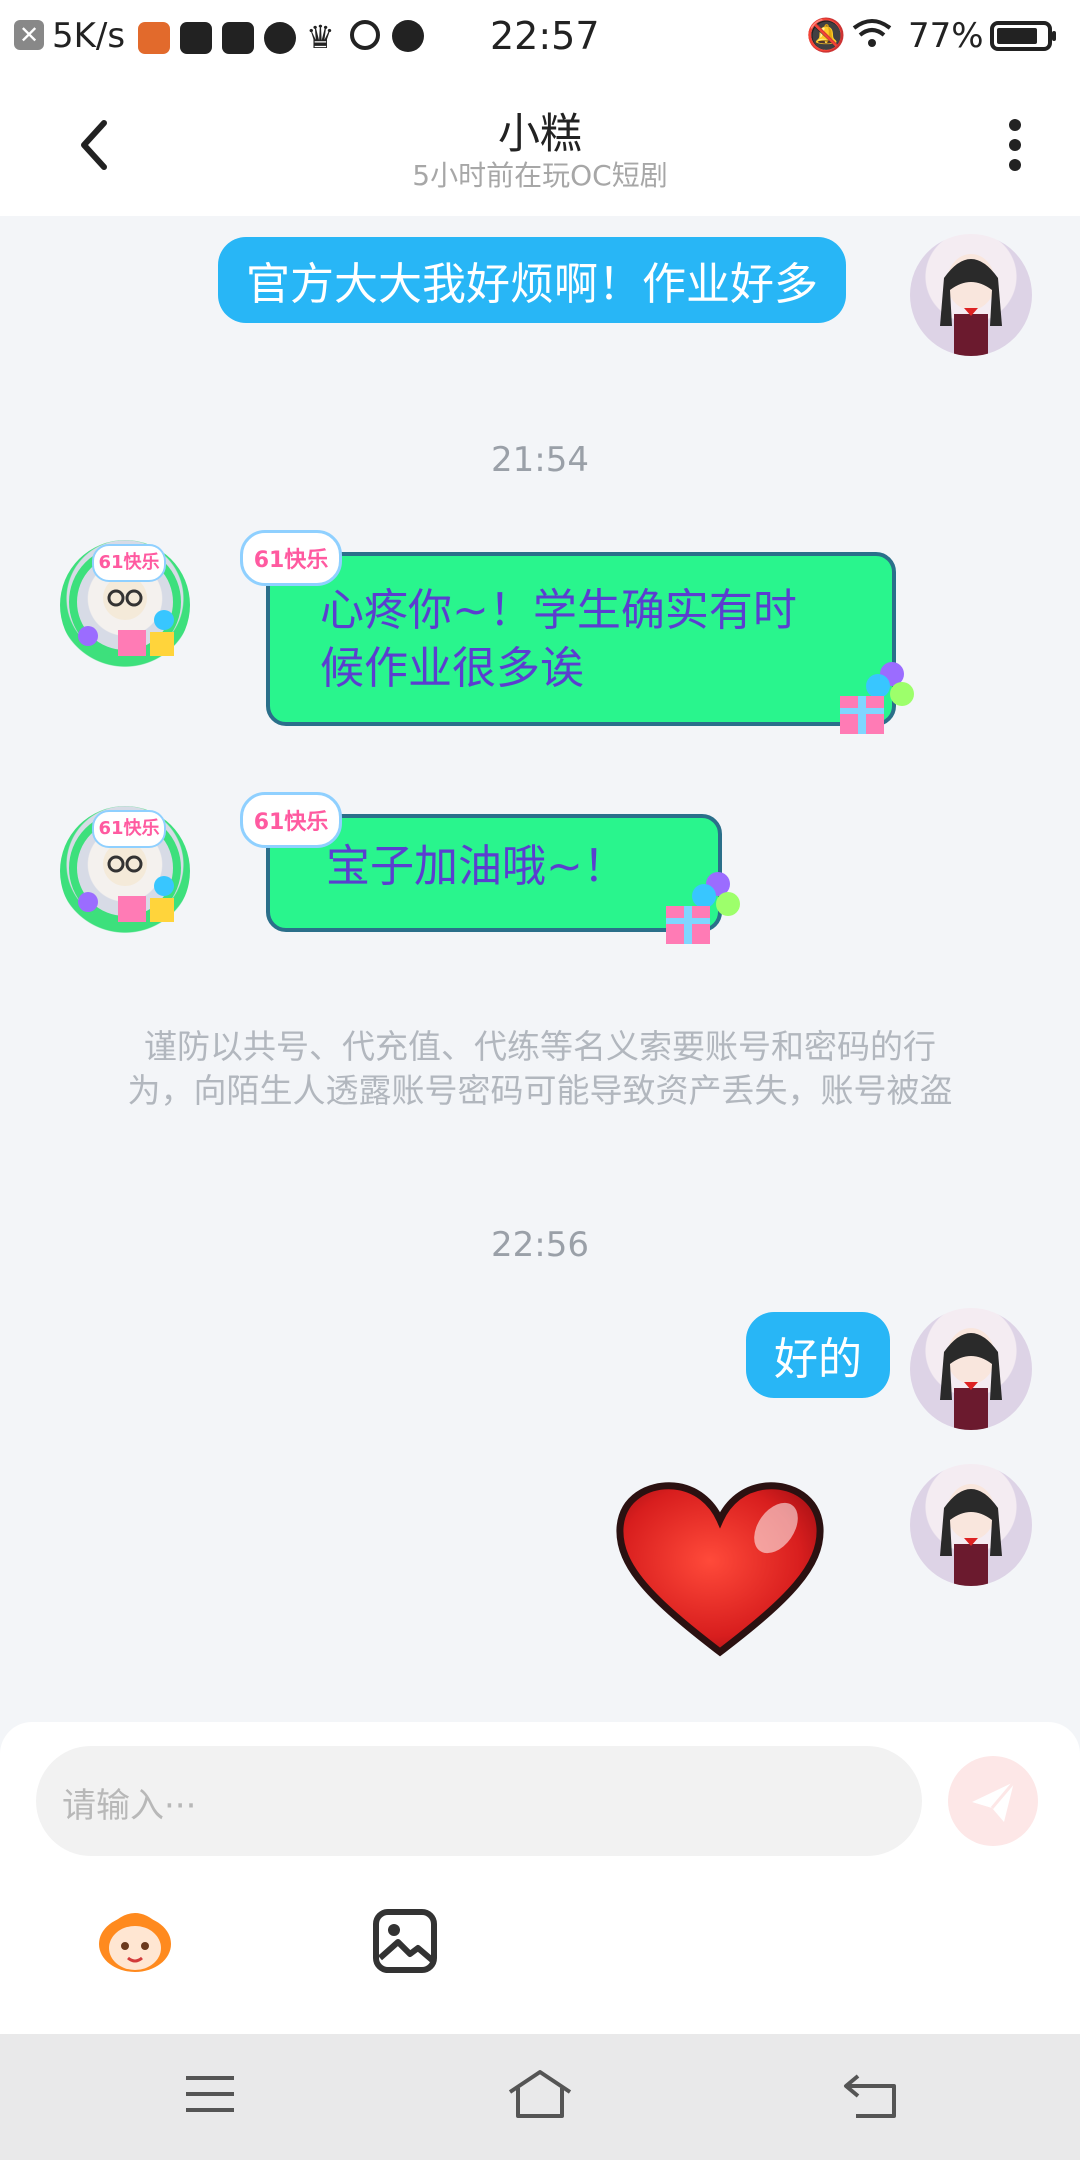  What do you see at coordinates (1024, 36) in the screenshot?
I see `battery-icon` at bounding box center [1024, 36].